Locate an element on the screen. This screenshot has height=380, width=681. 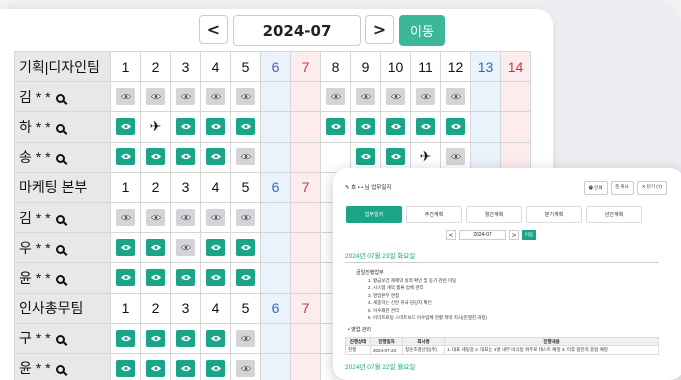
employee-name: 송 * * is located at coordinates (35, 157).